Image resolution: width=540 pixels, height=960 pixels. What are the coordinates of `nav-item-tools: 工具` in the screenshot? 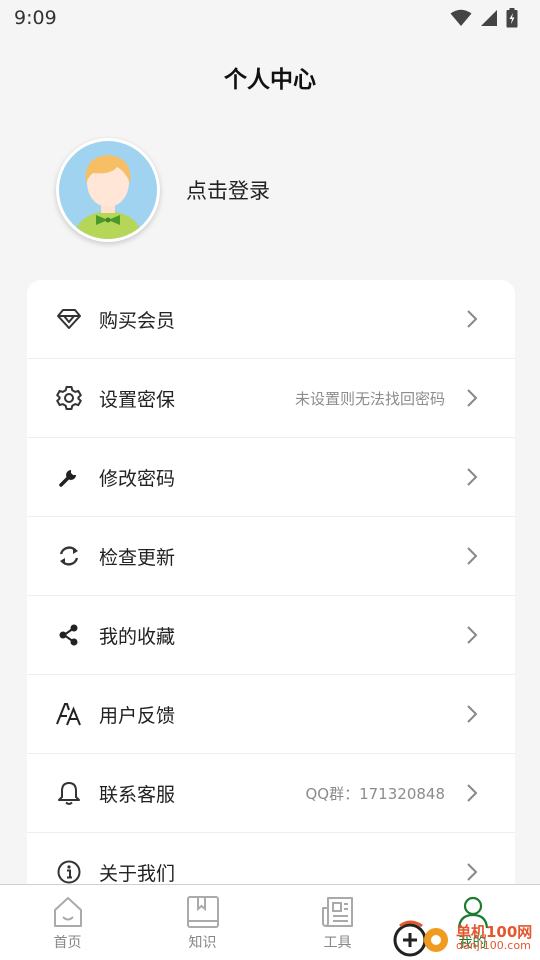 It's located at (337, 922).